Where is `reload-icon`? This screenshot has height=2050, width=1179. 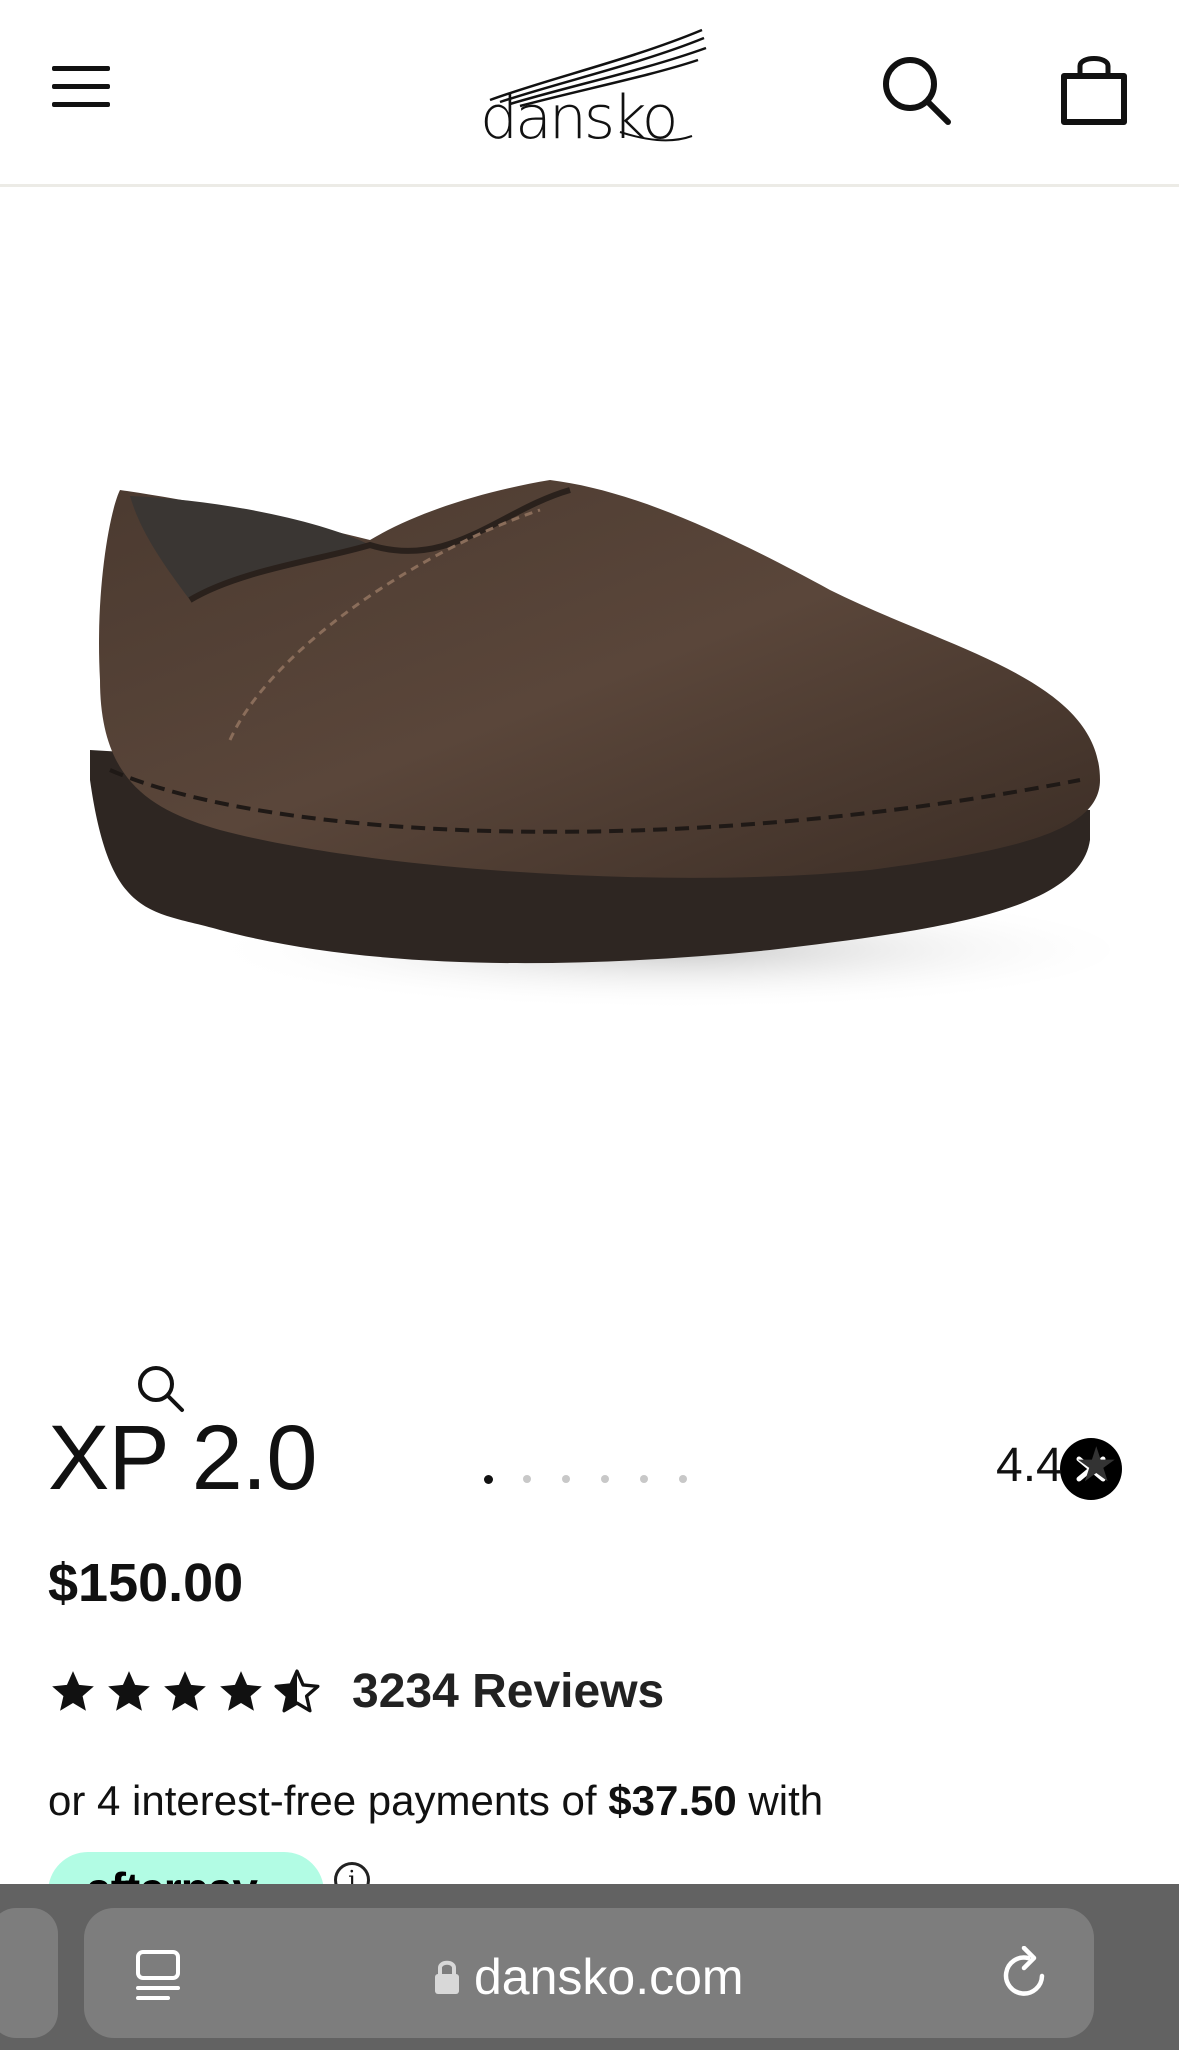 reload-icon is located at coordinates (1026, 1975).